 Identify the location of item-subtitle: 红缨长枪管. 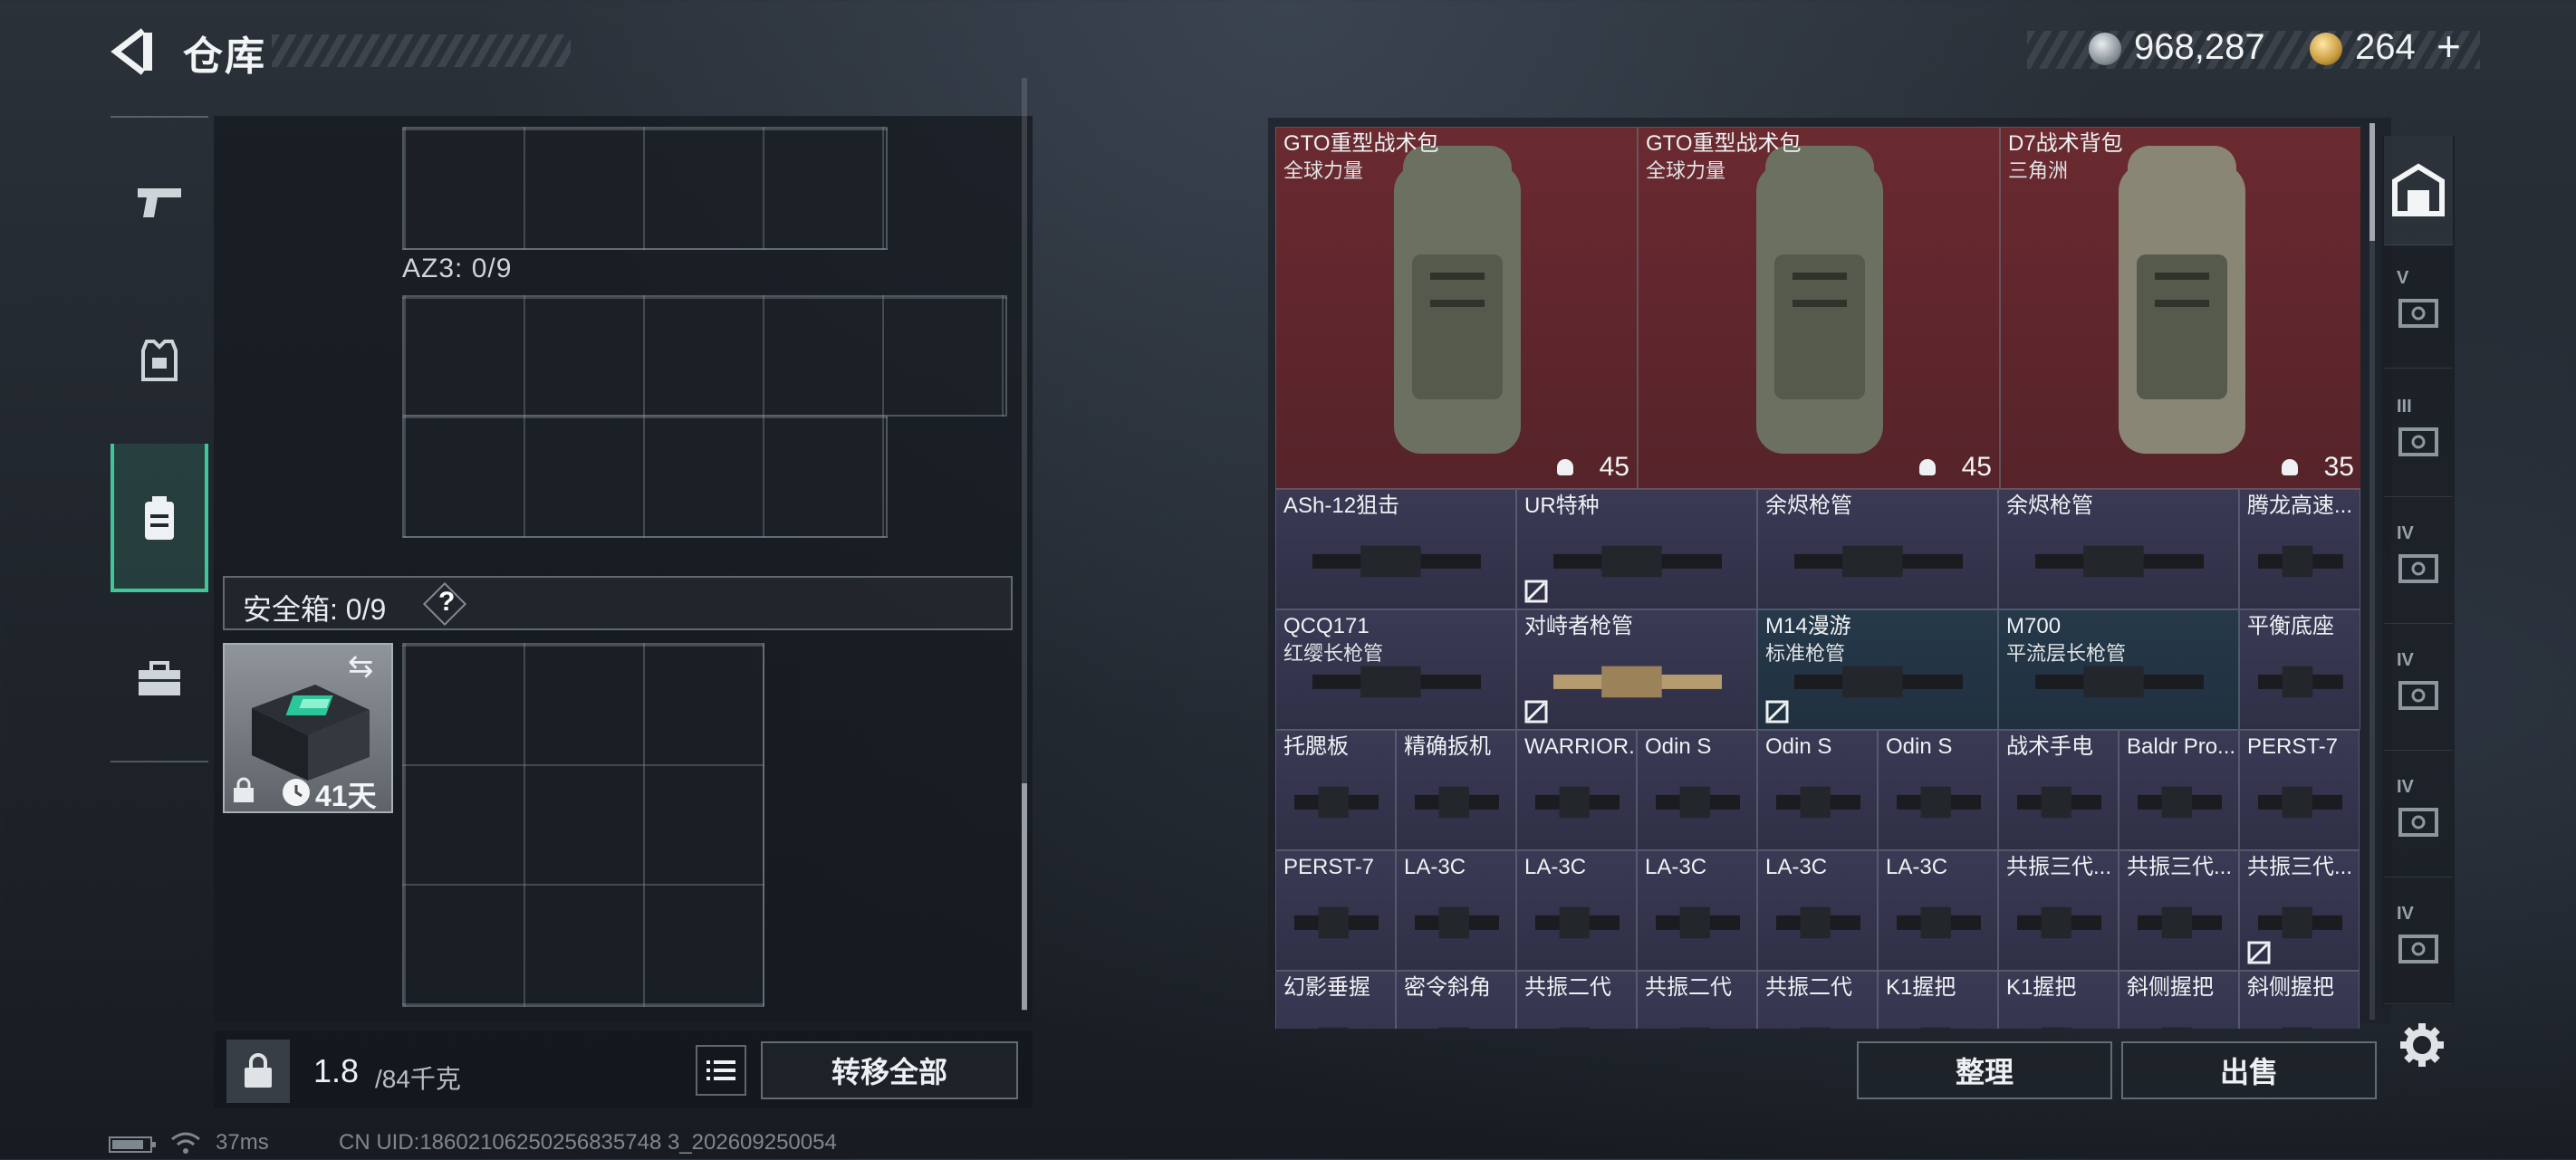
(1333, 653).